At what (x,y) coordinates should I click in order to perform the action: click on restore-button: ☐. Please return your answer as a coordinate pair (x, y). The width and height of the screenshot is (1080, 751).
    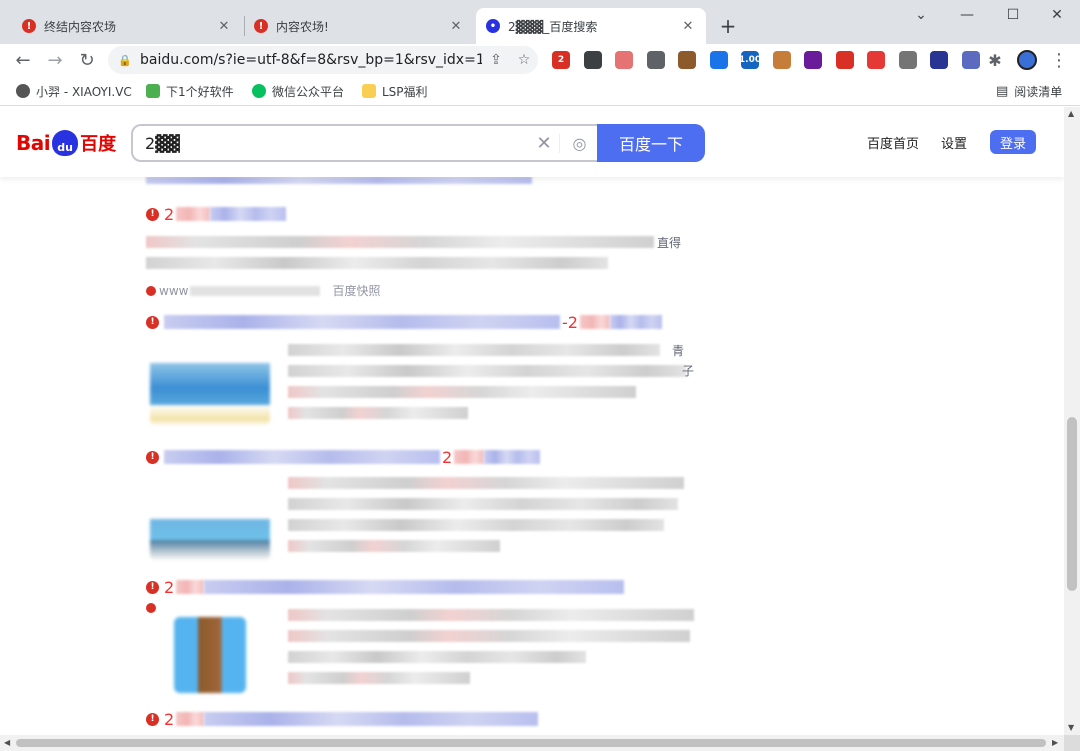
    Looking at the image, I should click on (1013, 15).